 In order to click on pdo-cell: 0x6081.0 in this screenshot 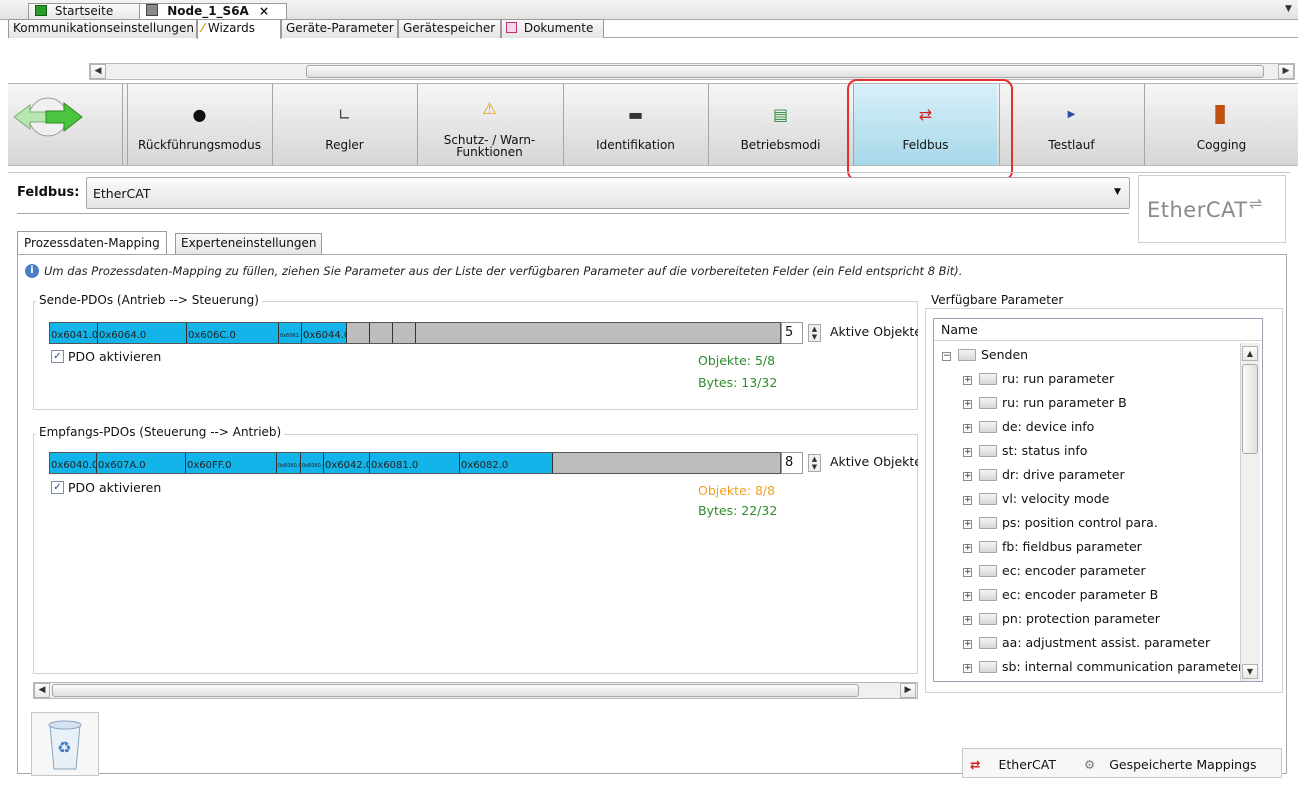, I will do `click(415, 463)`.